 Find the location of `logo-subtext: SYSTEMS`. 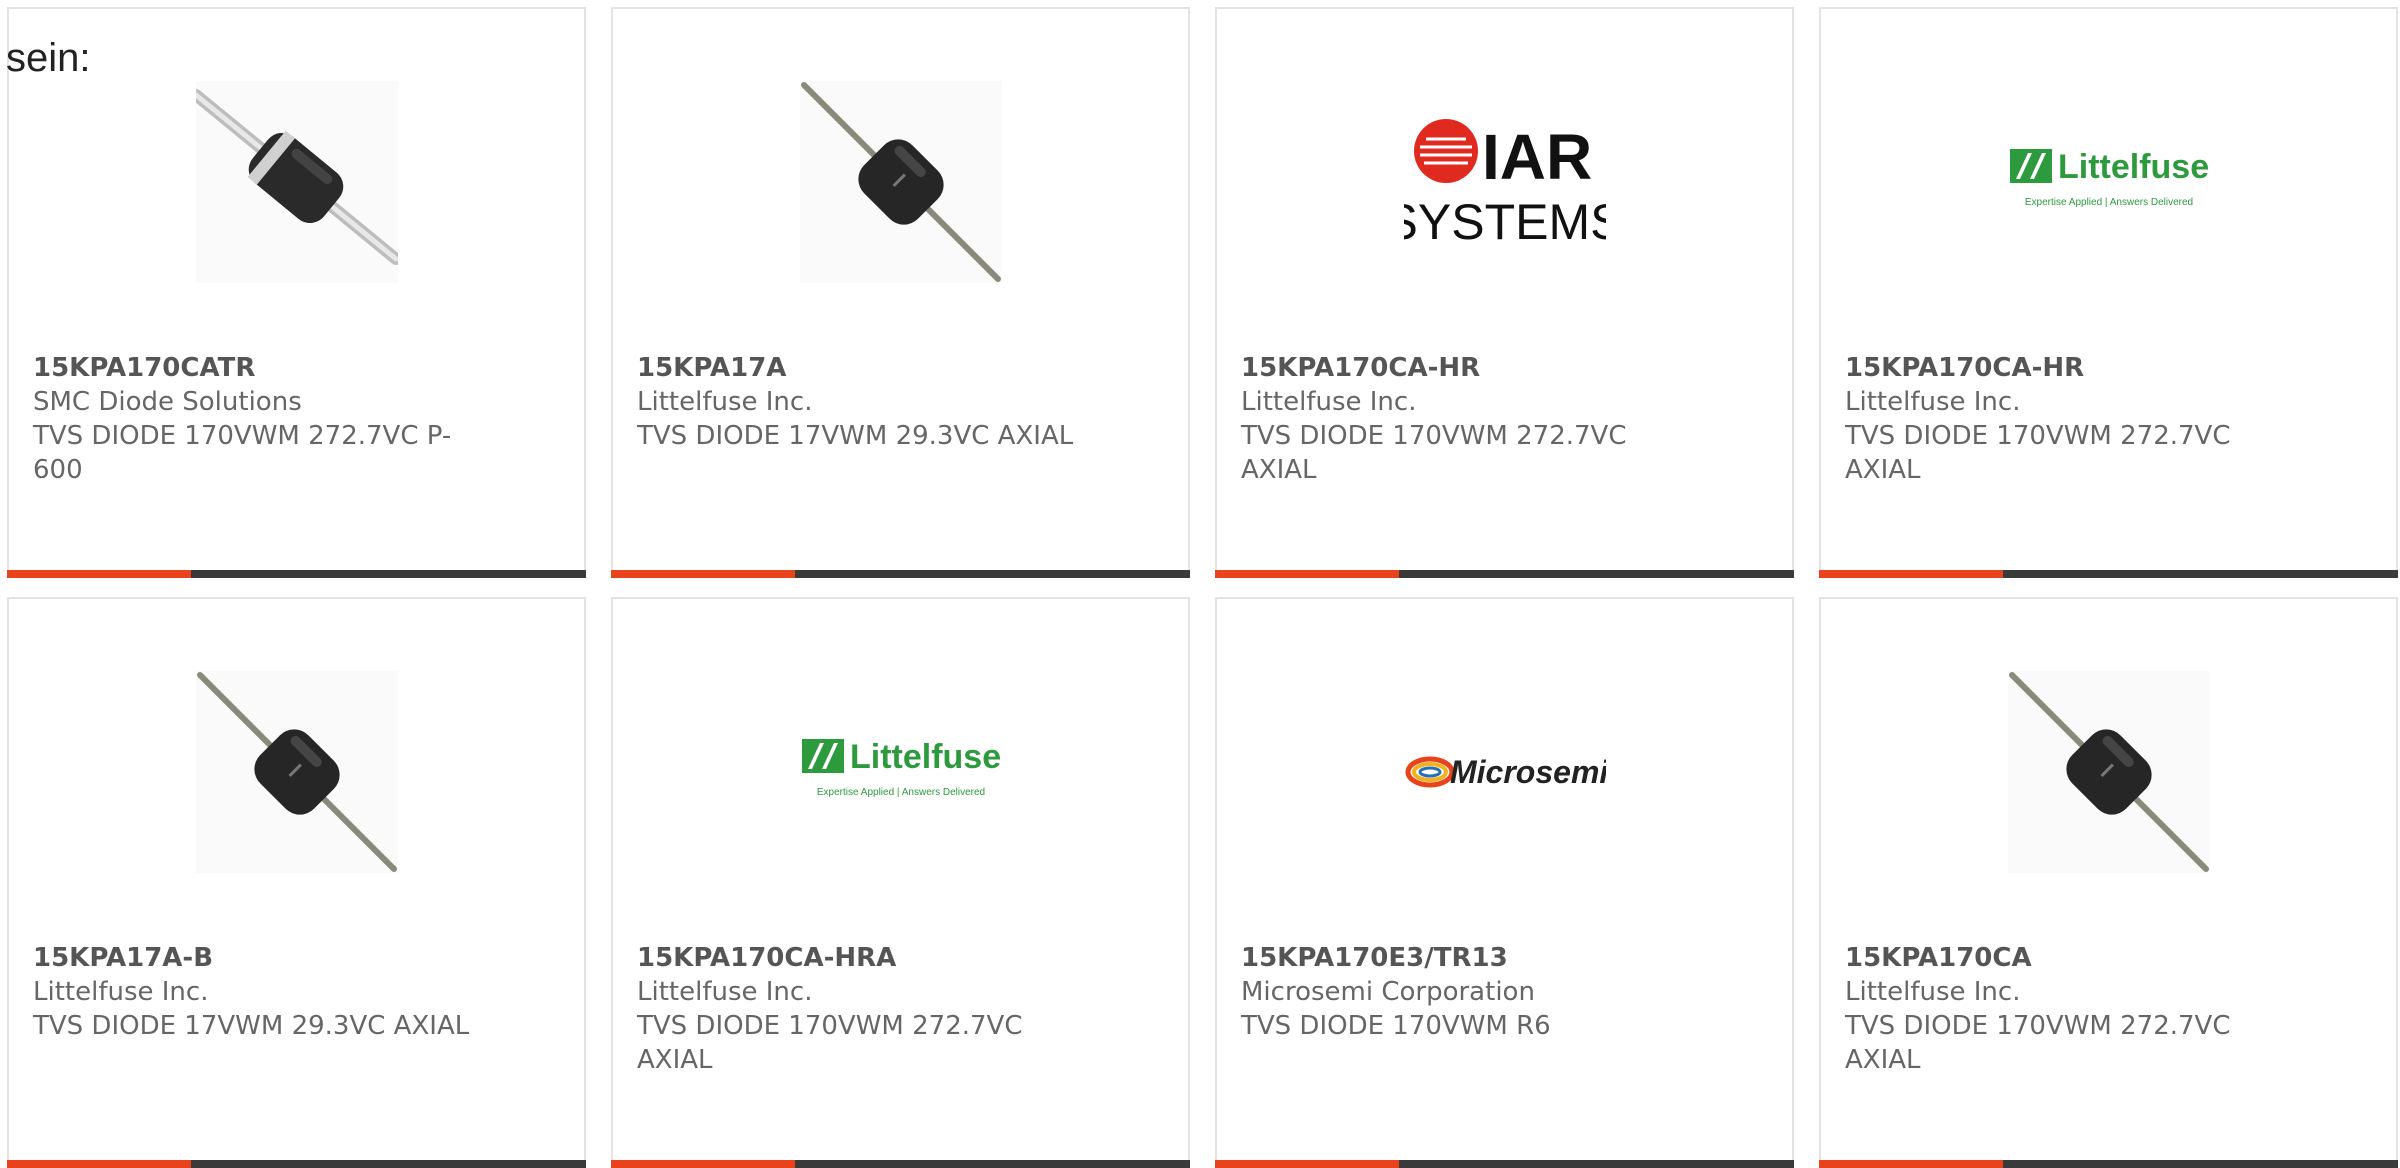

logo-subtext: SYSTEMS is located at coordinates (1505, 222).